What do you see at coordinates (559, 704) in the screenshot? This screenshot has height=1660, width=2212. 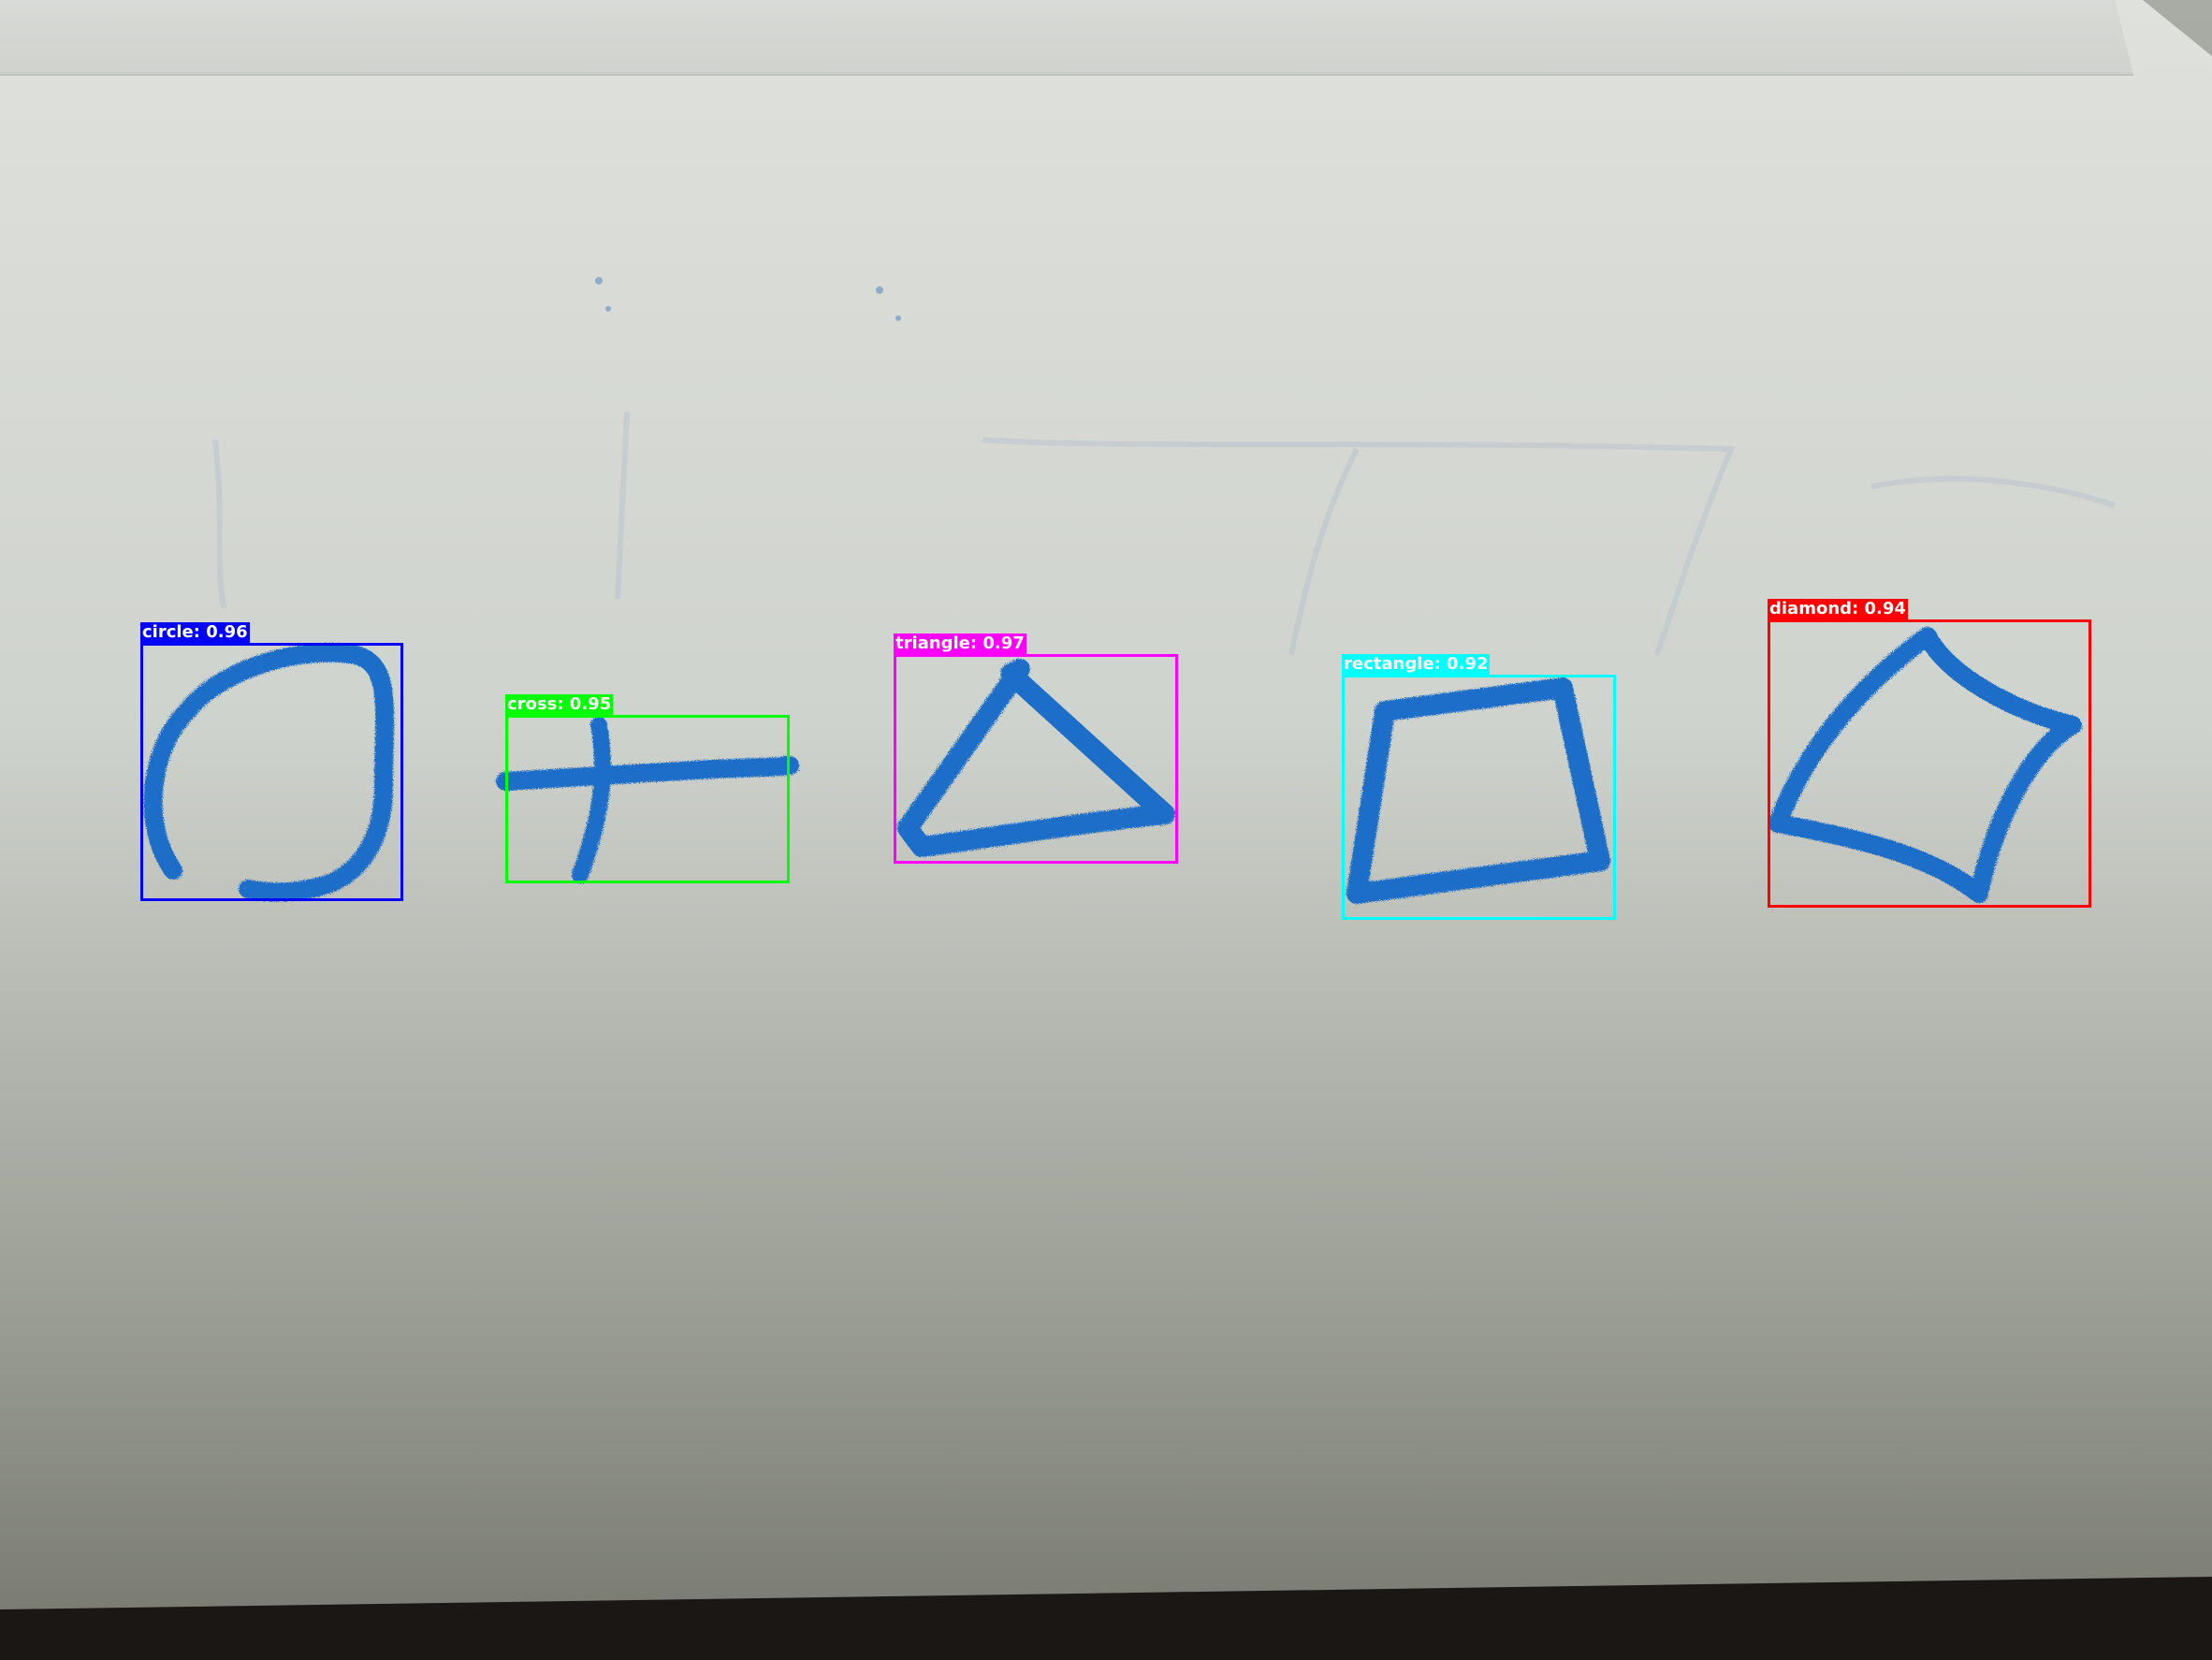 I see `cross-detection-label: cross: 0.95` at bounding box center [559, 704].